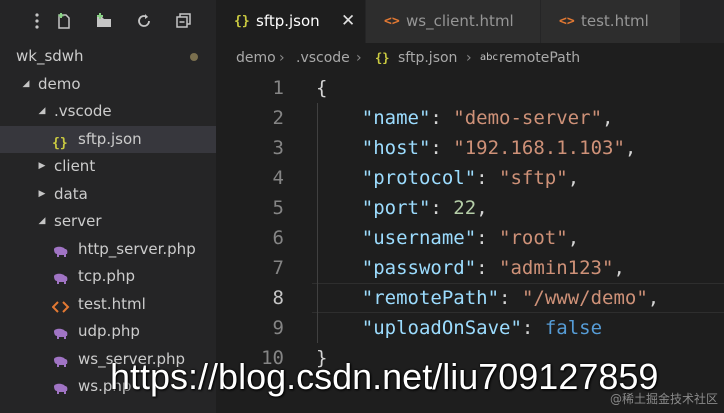 The width and height of the screenshot is (724, 413). Describe the element at coordinates (256, 58) in the screenshot. I see `breadcrumb-item-demo: demo` at that location.